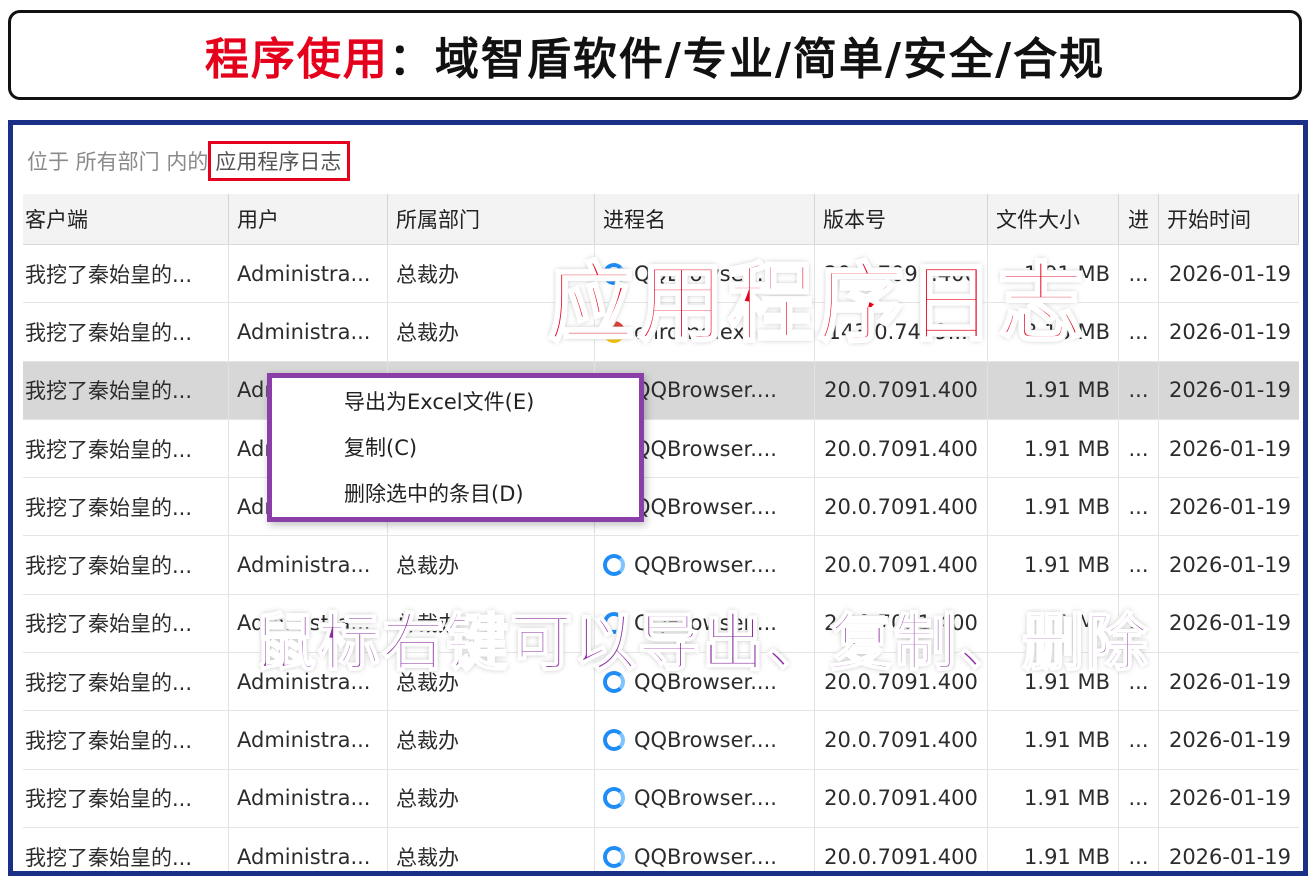  What do you see at coordinates (747, 59) in the screenshot?
I see `banner-rest-text: ：域智盾软件/专业/简单/安全/合规` at bounding box center [747, 59].